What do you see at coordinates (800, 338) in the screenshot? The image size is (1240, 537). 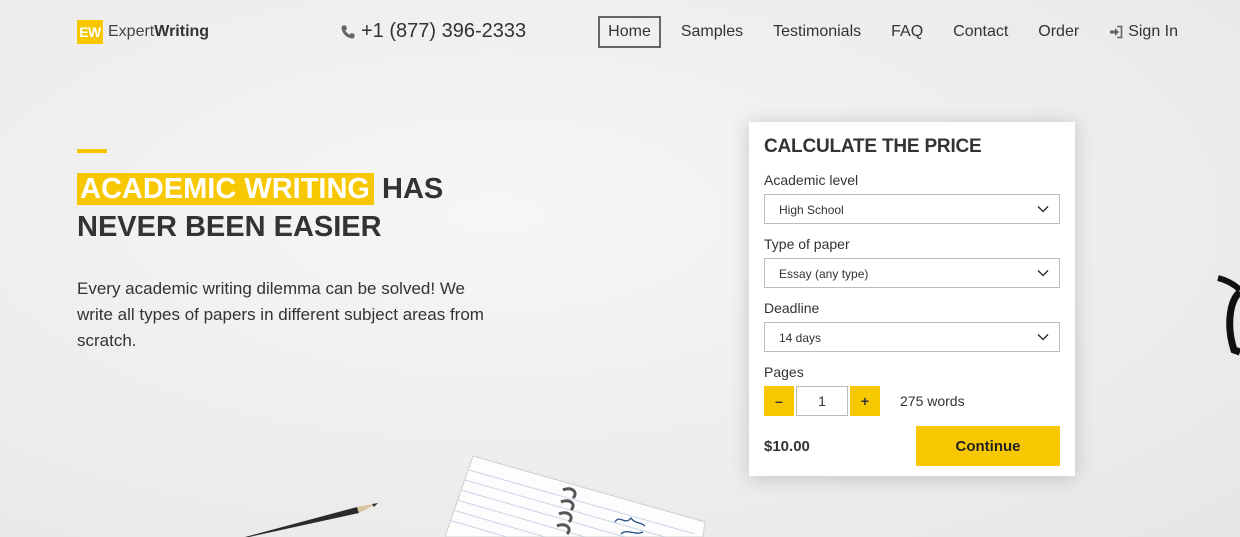 I see `deadline-value: 14 days` at bounding box center [800, 338].